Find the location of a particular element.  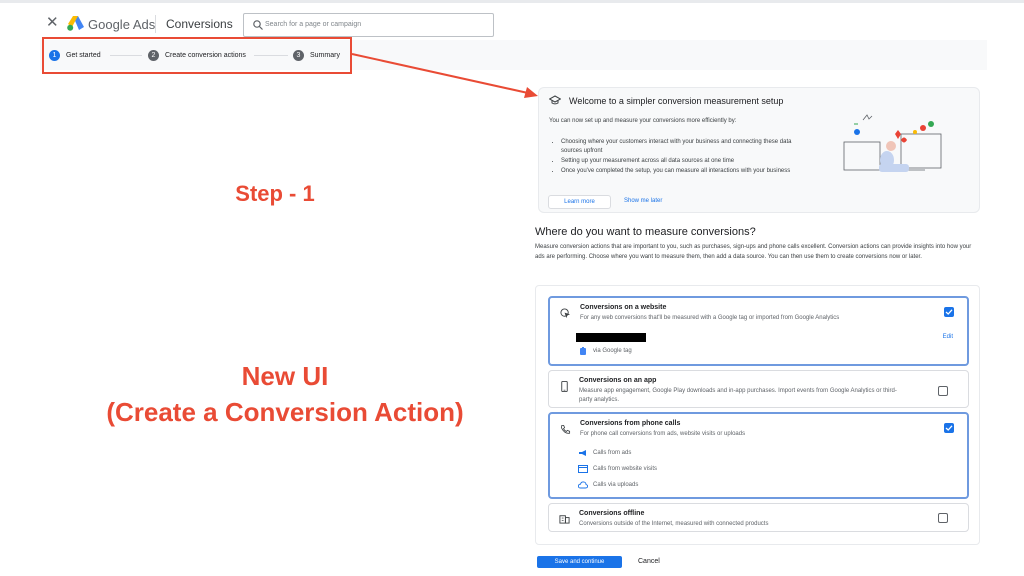

sub-option-label: Calls from ads is located at coordinates (612, 453).